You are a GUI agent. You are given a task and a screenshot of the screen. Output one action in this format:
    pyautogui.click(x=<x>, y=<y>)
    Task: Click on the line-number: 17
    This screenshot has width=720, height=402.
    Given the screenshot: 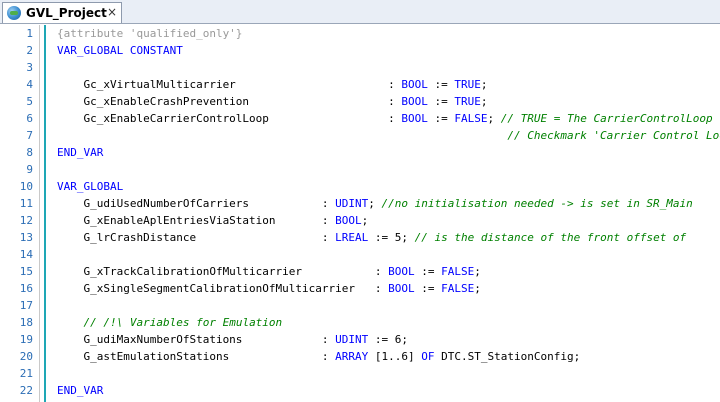 What is the action you would take?
    pyautogui.click(x=26, y=305)
    